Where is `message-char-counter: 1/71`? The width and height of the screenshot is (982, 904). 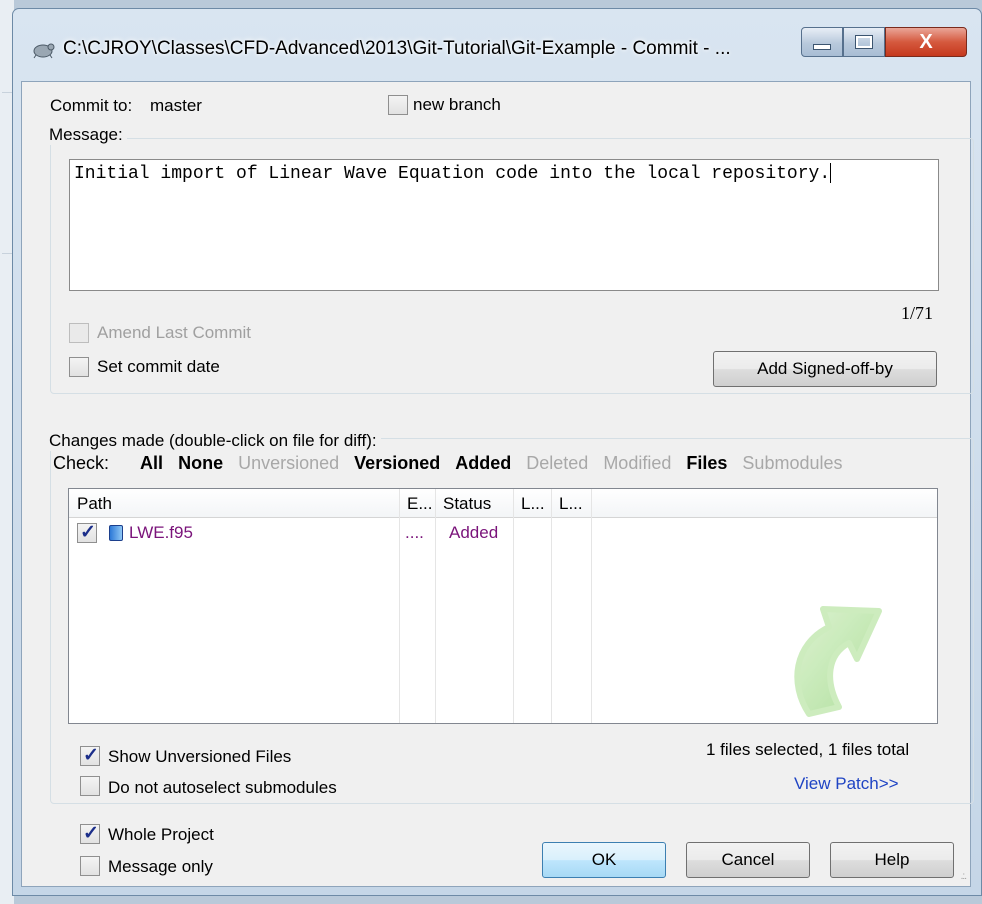 message-char-counter: 1/71 is located at coordinates (917, 313).